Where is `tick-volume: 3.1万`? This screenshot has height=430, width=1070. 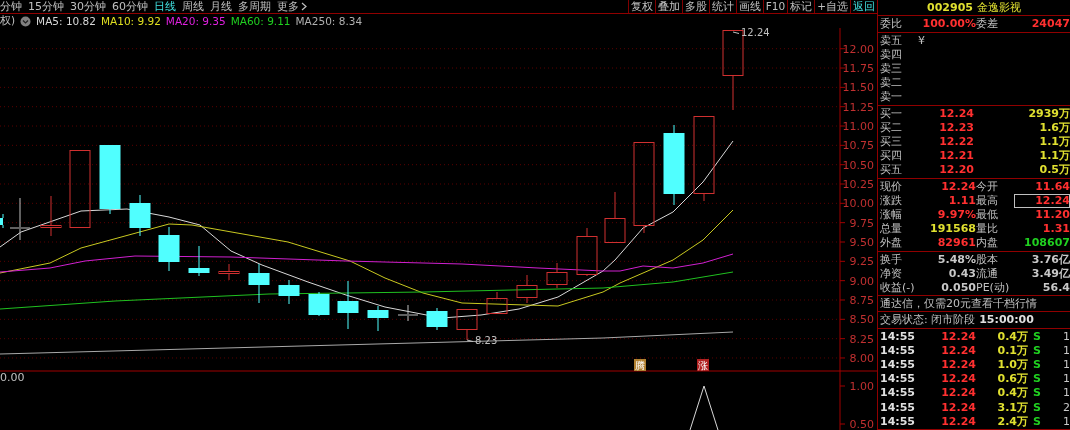
tick-volume: 3.1万 is located at coordinates (1012, 407).